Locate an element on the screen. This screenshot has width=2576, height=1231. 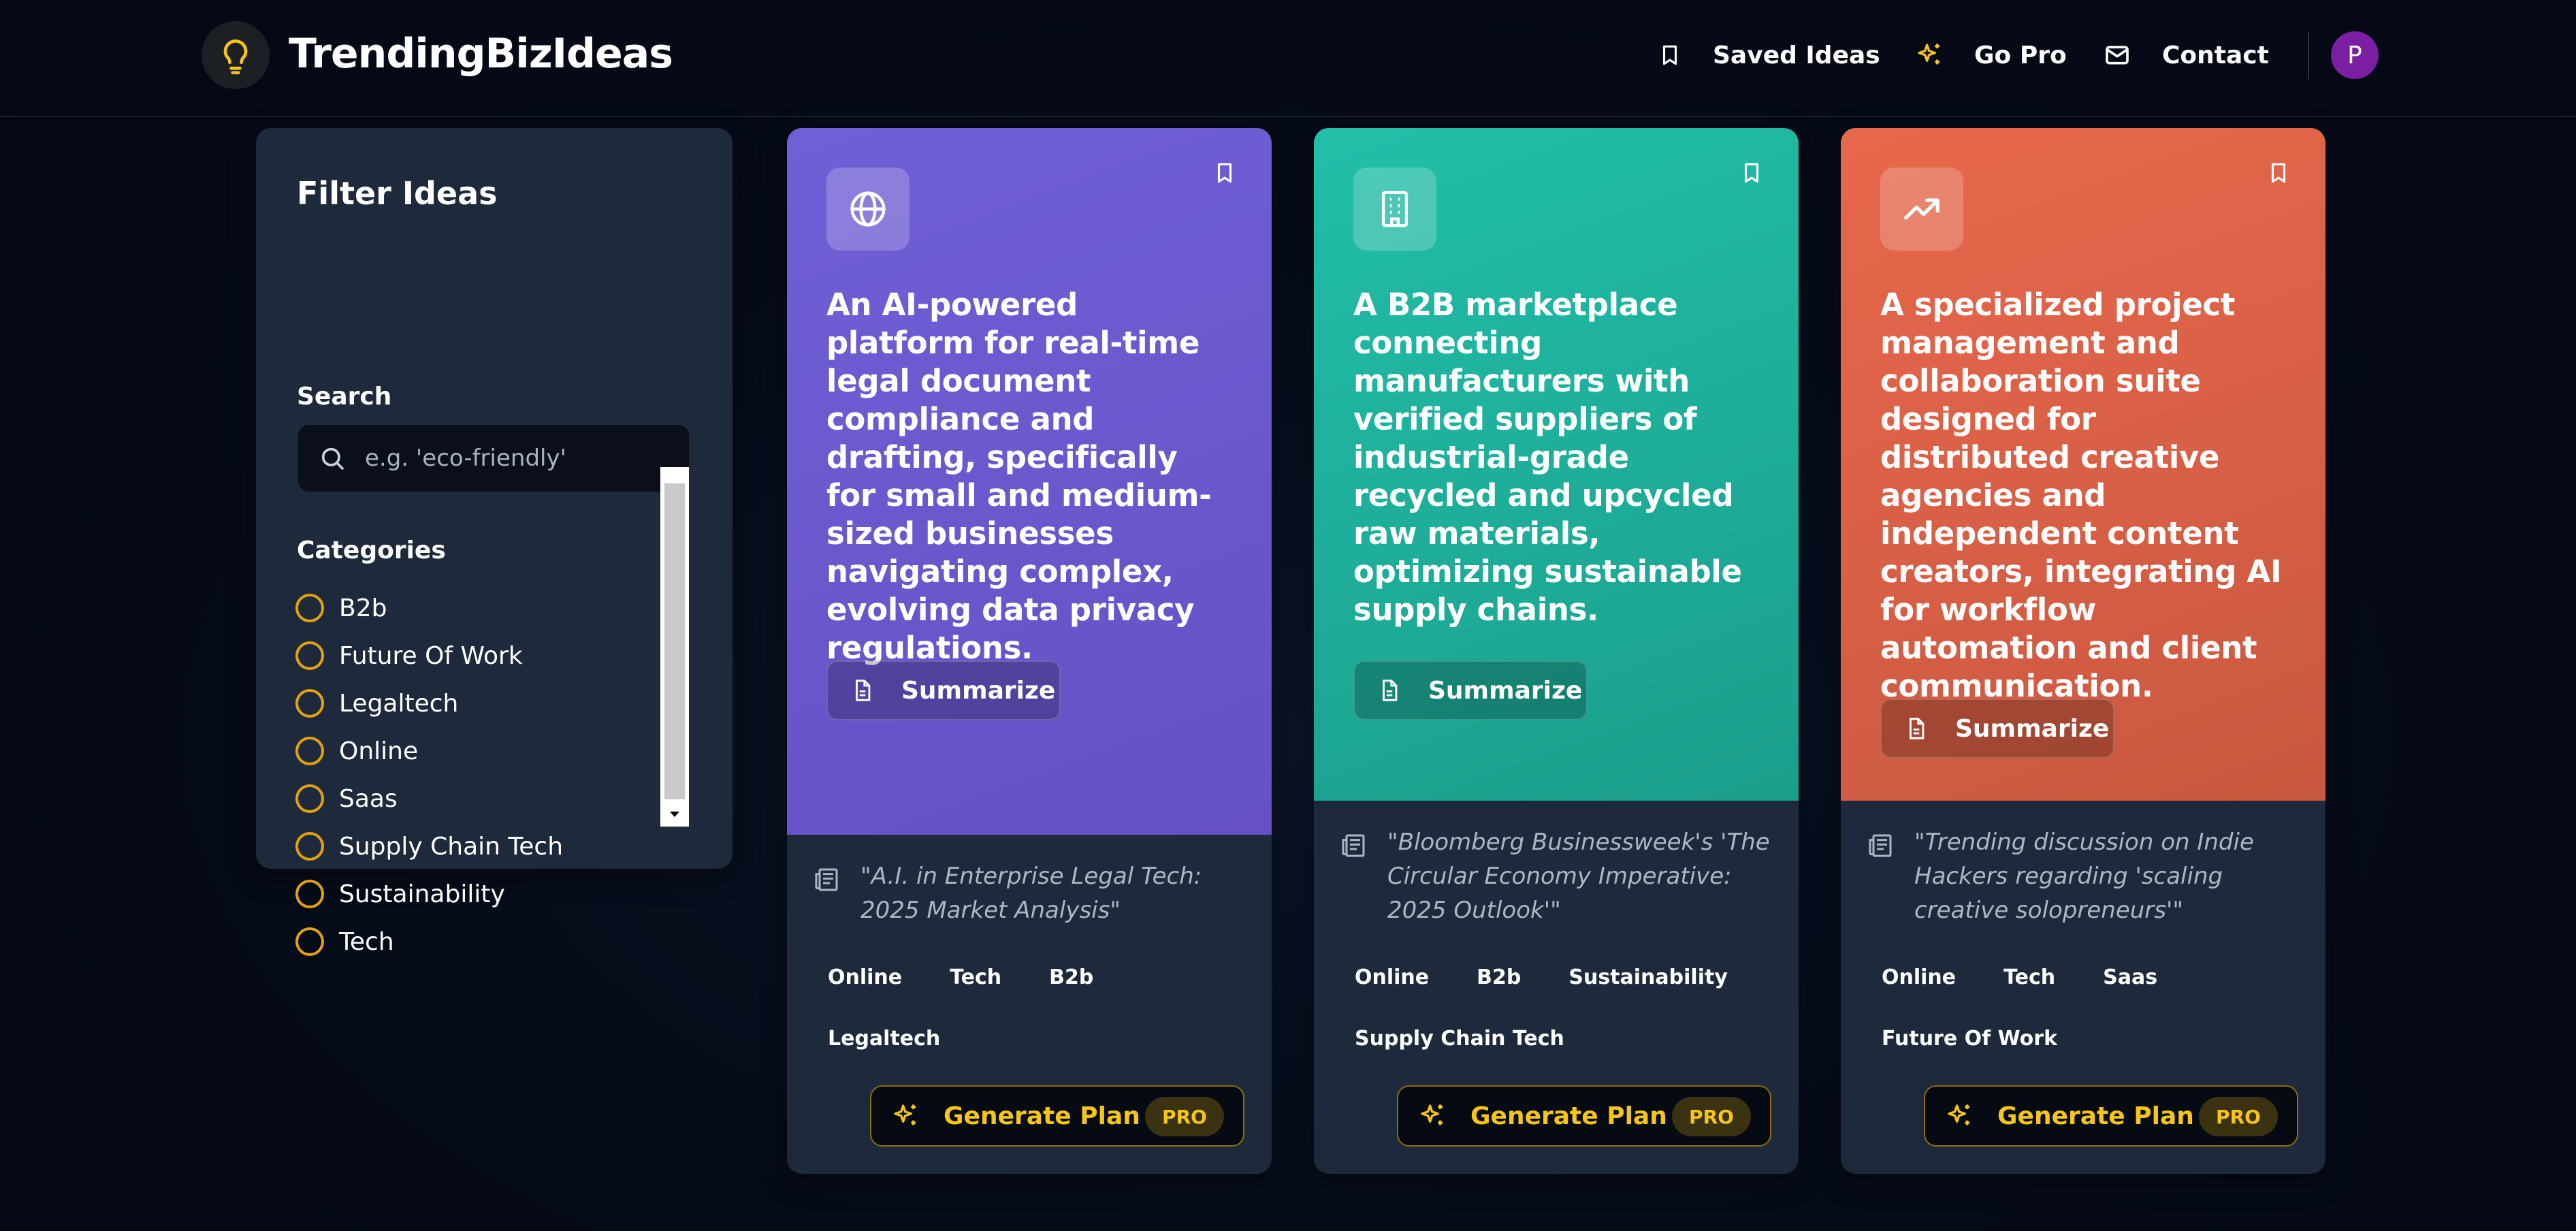
nav-contact: Contact is located at coordinates (2187, 56).